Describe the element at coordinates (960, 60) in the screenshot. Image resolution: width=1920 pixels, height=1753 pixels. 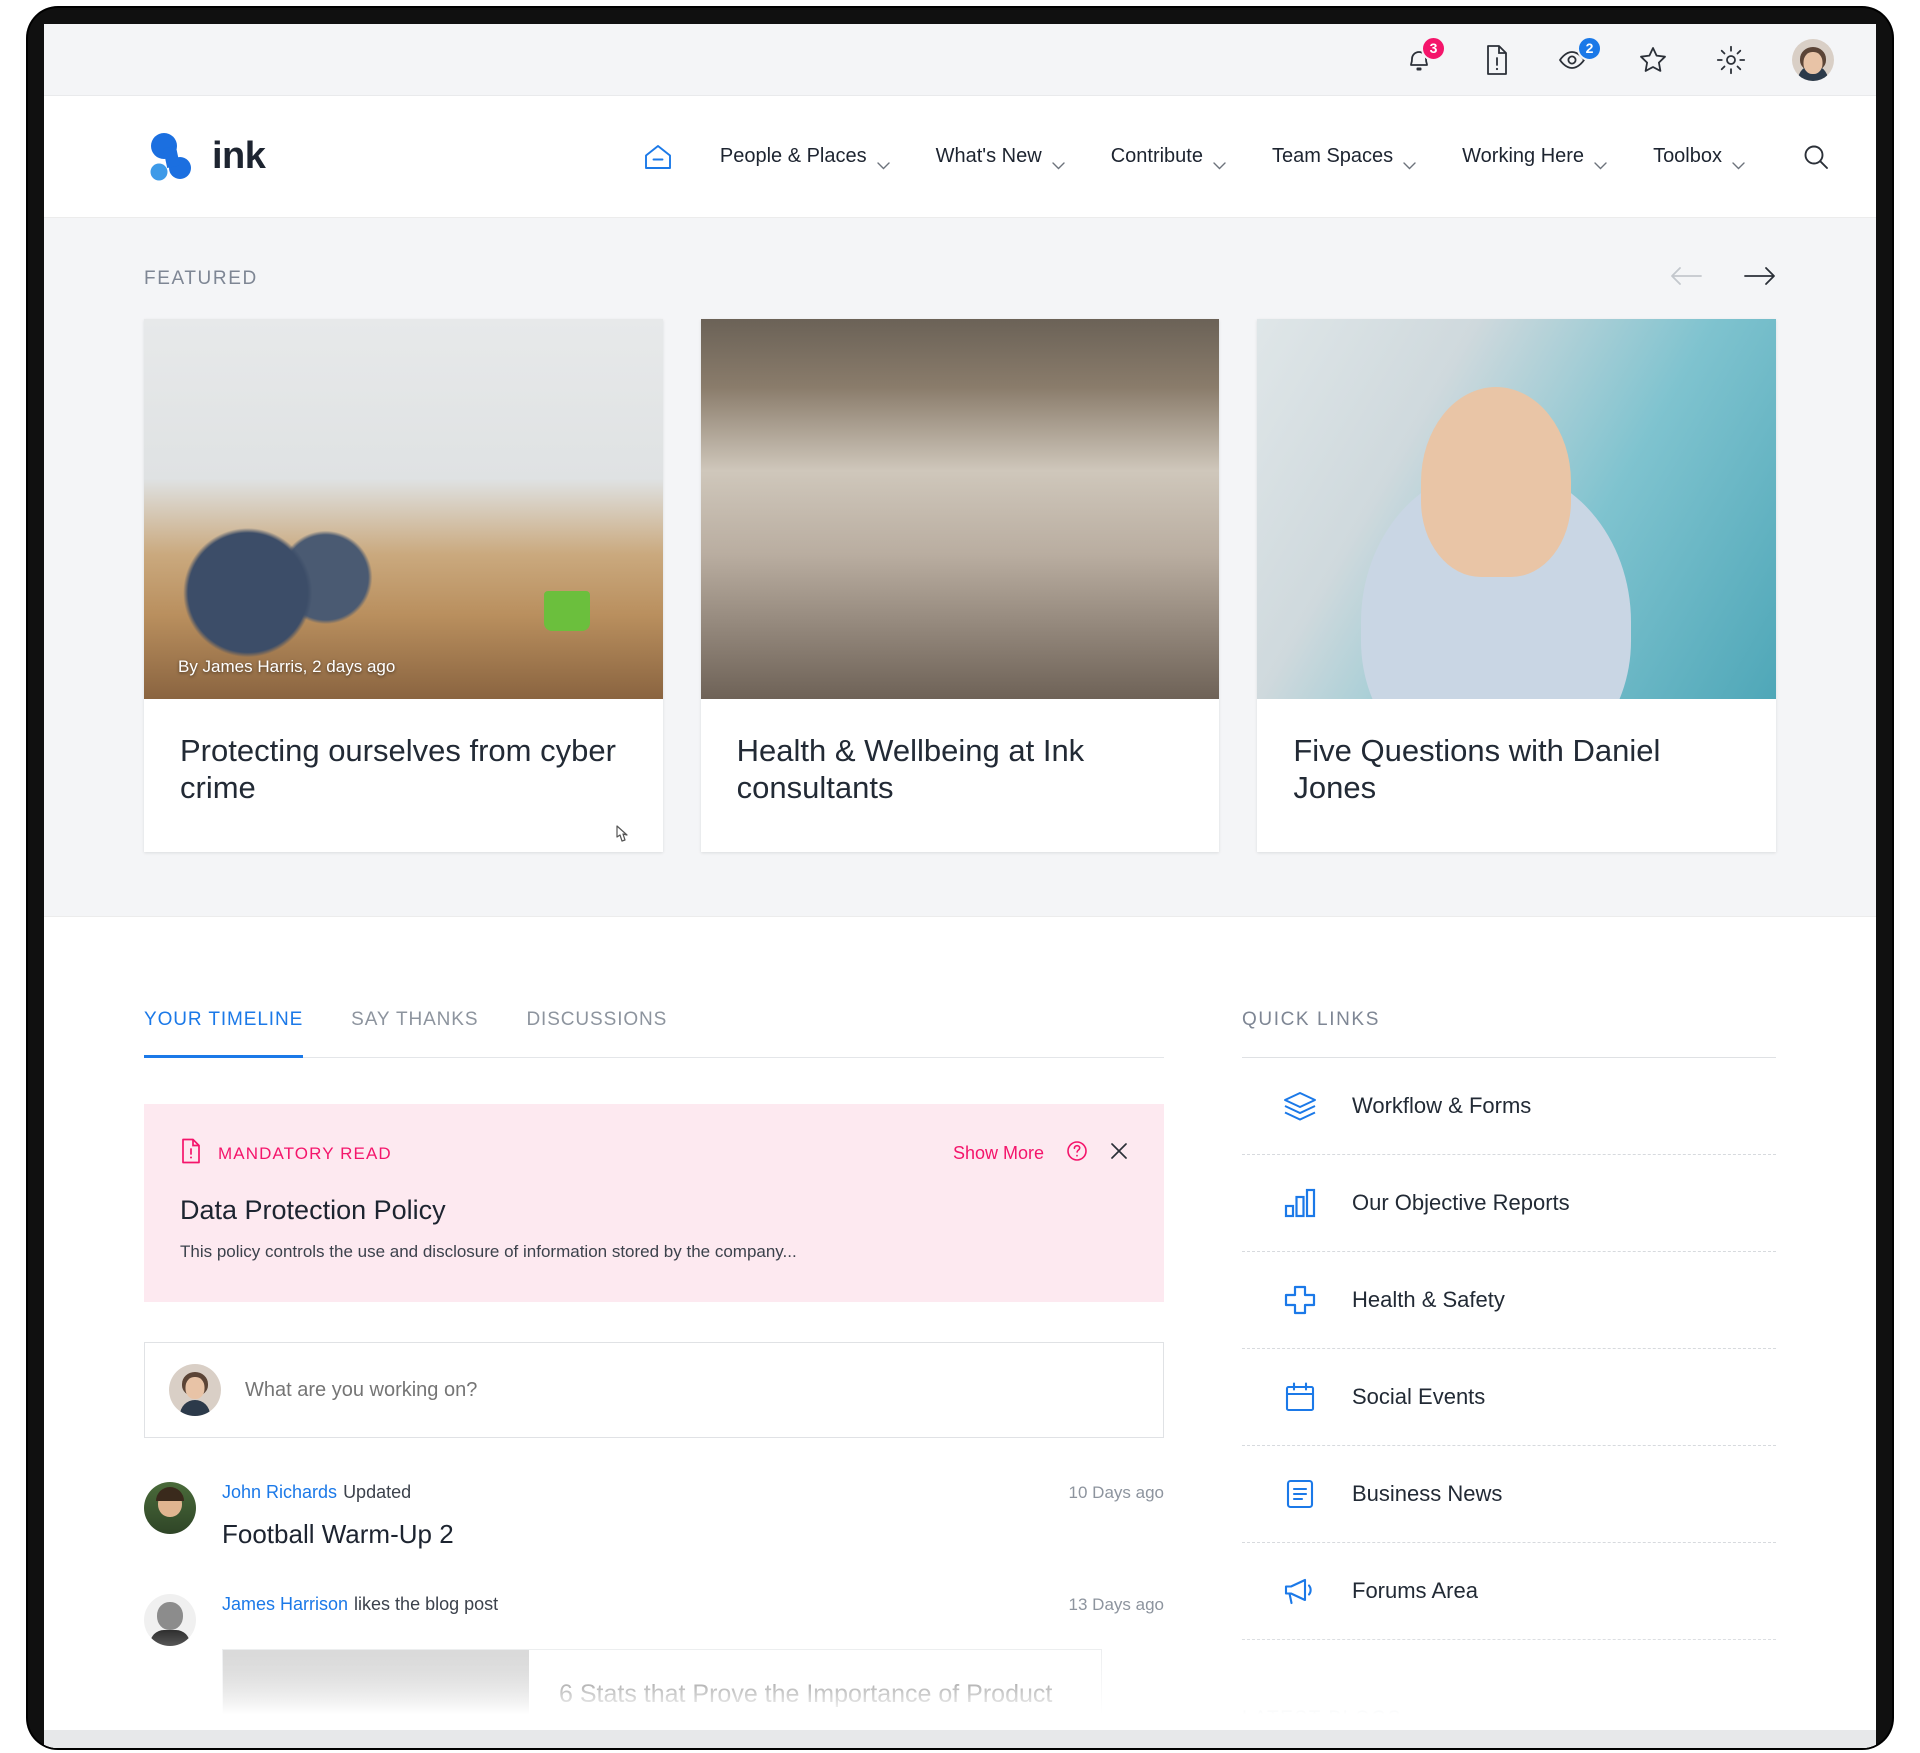
I see `utility-topbar: 3 2` at that location.